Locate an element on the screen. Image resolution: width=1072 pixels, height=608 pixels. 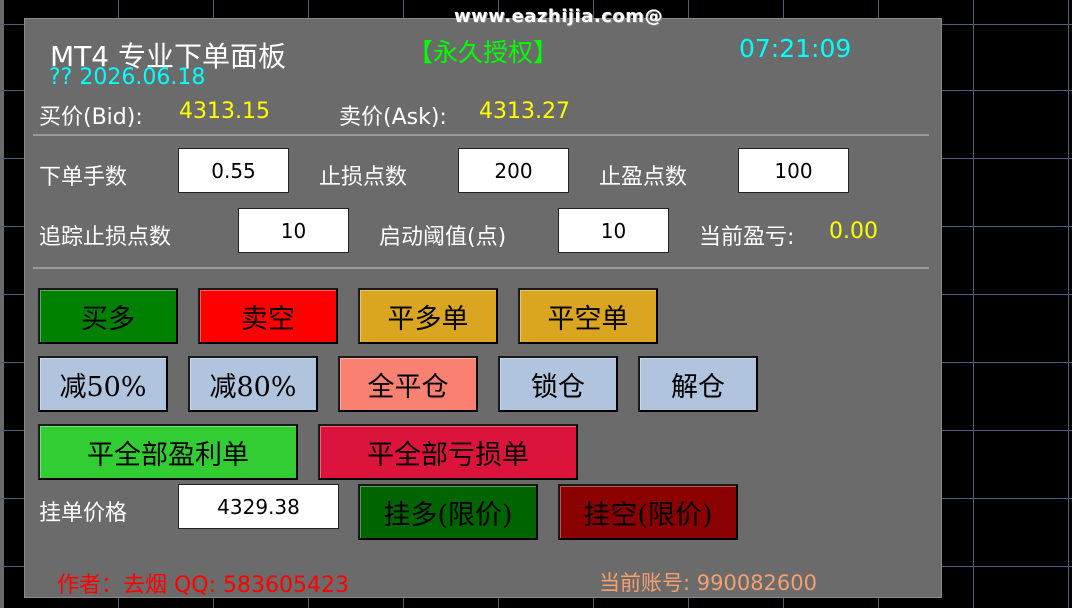
trigger-threshold-label: 启动阈值(点) is located at coordinates (443, 237).